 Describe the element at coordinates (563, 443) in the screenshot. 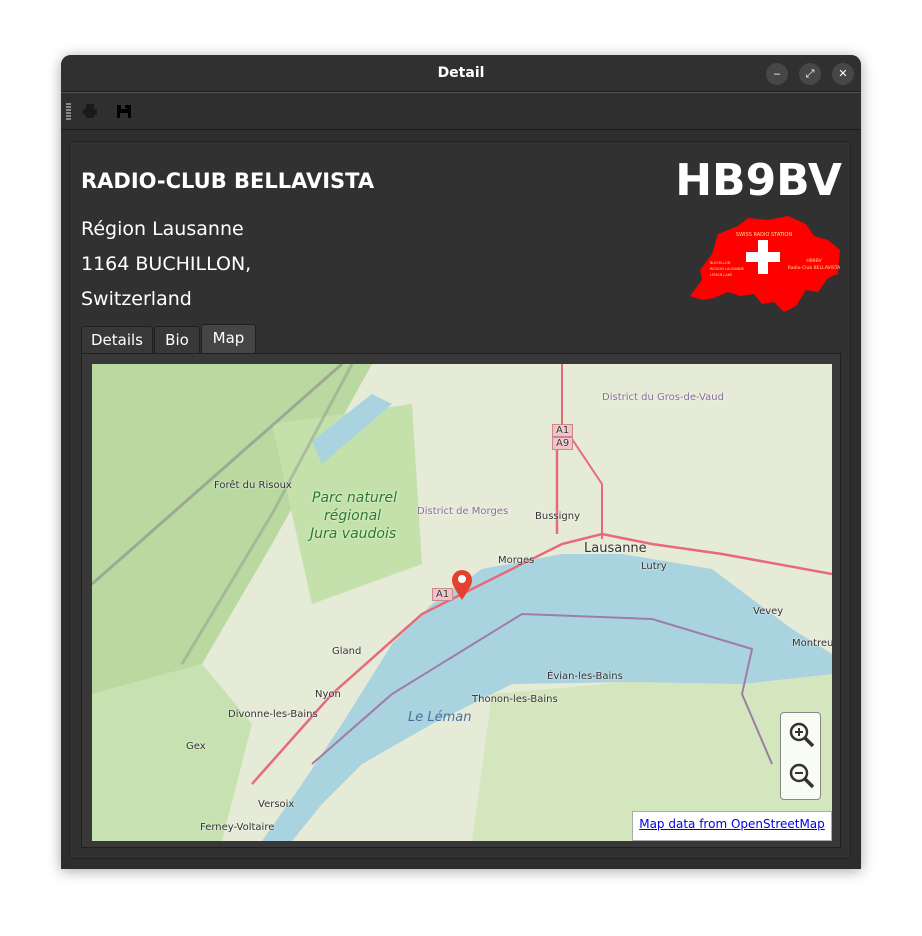

I see `highway-shield: A9` at that location.